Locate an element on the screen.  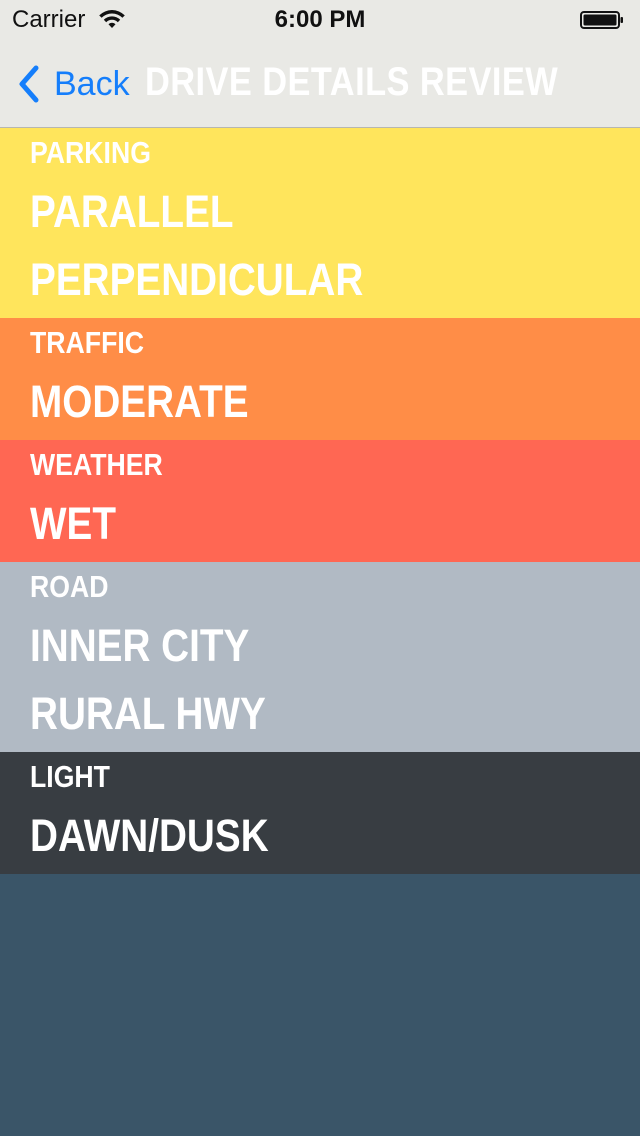
status-bar: Carrier 6:00 PM is located at coordinates (320, 20).